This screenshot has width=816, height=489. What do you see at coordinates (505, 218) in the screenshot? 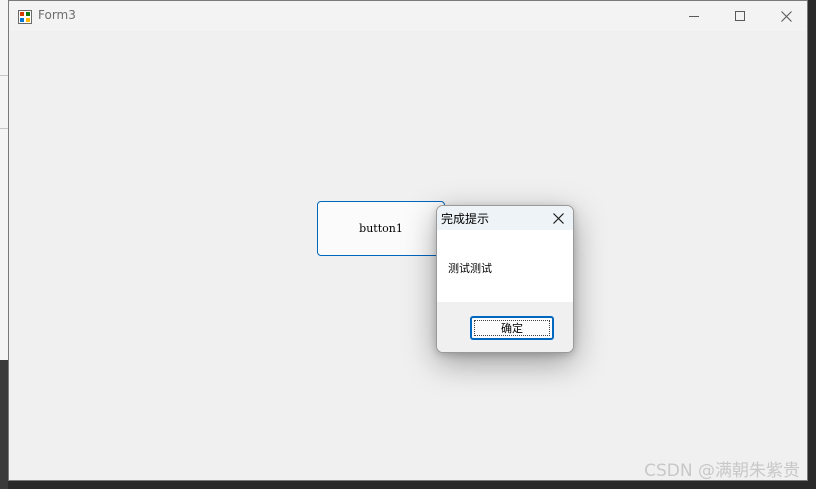
I see `dialog-title-bar: 完成提示` at bounding box center [505, 218].